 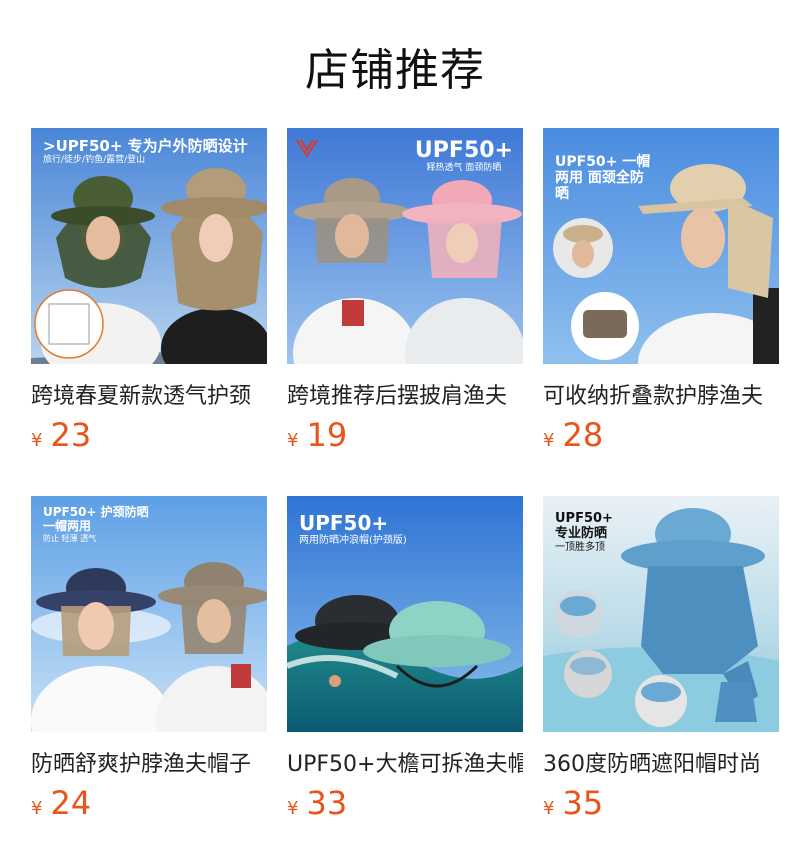 What do you see at coordinates (327, 803) in the screenshot?
I see `price-value: 33` at bounding box center [327, 803].